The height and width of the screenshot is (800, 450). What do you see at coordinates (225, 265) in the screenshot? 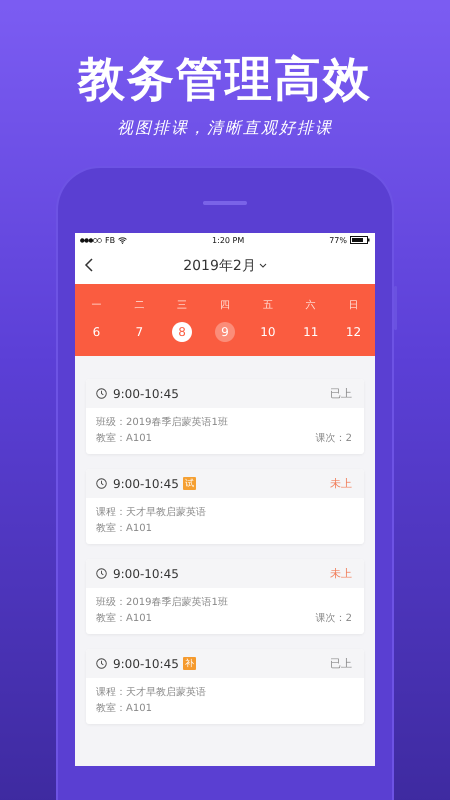
I see `month-selector: 2019年2月` at bounding box center [225, 265].